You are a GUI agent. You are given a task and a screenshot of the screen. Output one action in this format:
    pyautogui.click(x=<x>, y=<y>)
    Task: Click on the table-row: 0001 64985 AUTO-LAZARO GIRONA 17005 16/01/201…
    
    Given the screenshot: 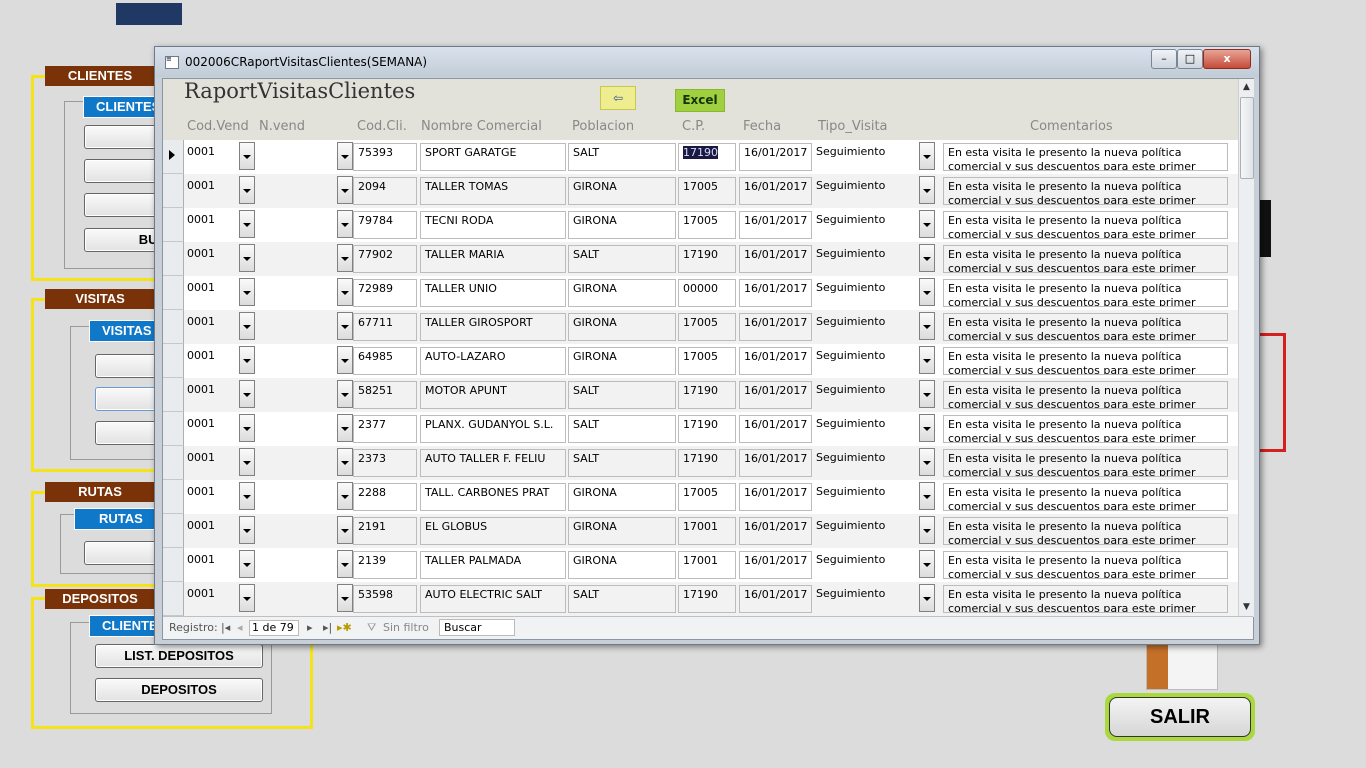 What is the action you would take?
    pyautogui.click(x=700, y=361)
    